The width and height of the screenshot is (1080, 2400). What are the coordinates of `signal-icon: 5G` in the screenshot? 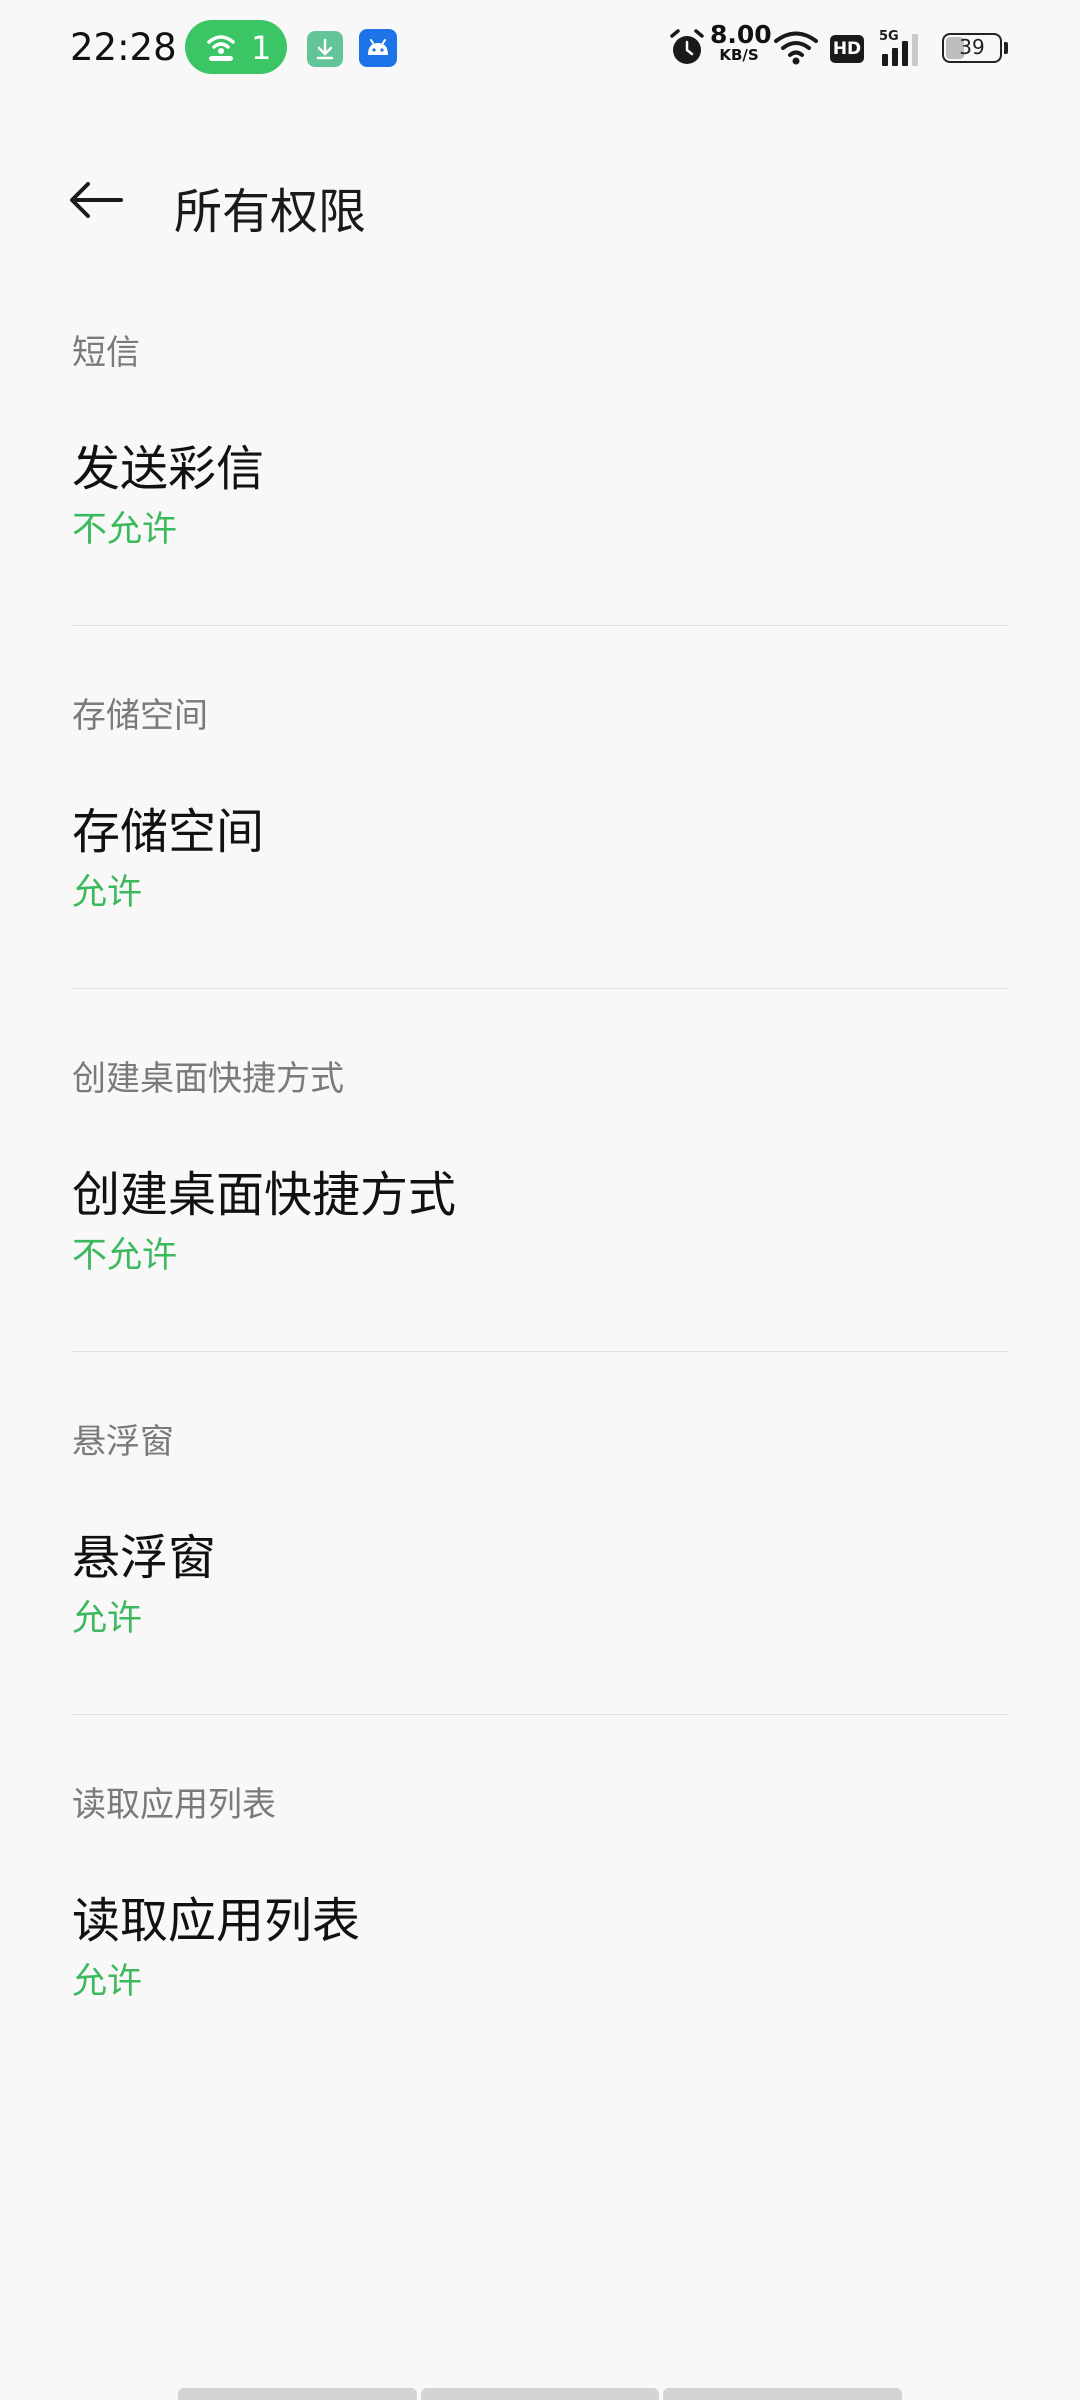 It's located at (898, 47).